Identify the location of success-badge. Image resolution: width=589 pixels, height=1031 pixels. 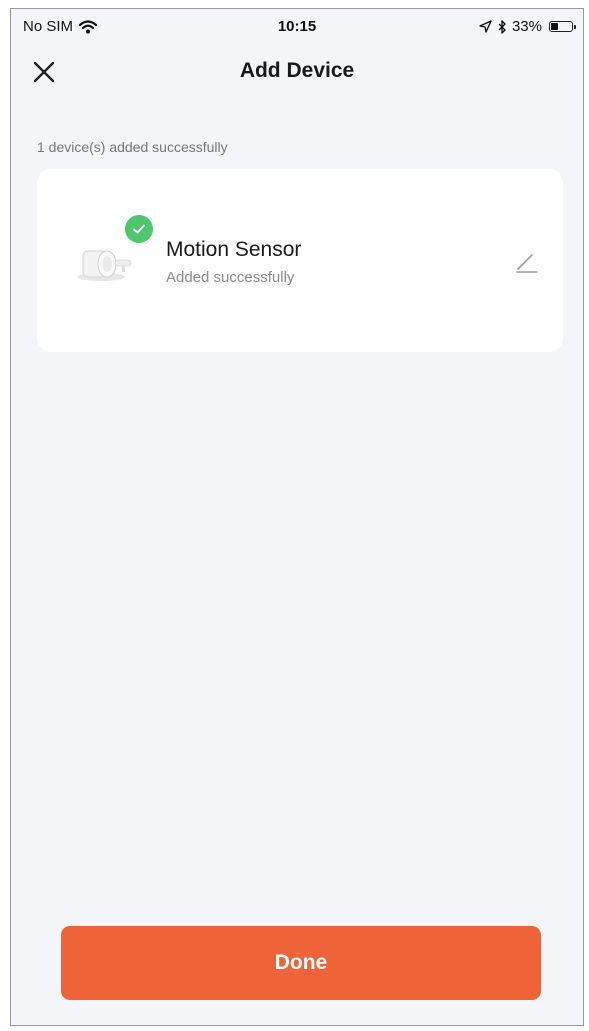
(139, 229).